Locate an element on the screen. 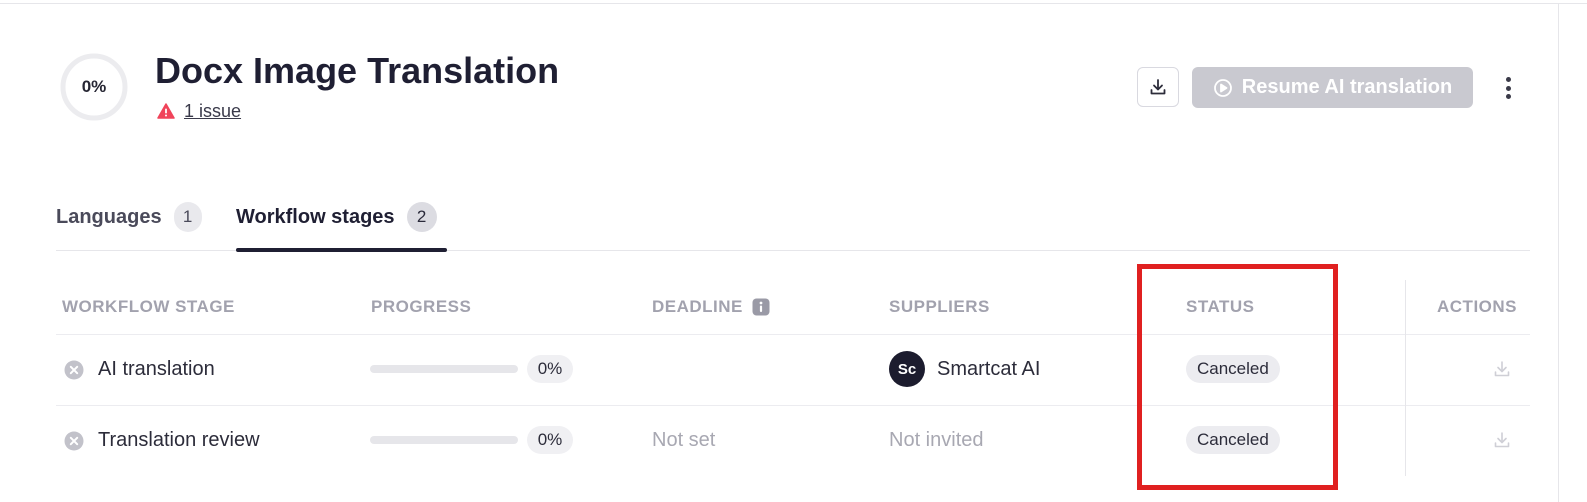 This screenshot has height=502, width=1587. project-title: Docx Image Translation is located at coordinates (357, 70).